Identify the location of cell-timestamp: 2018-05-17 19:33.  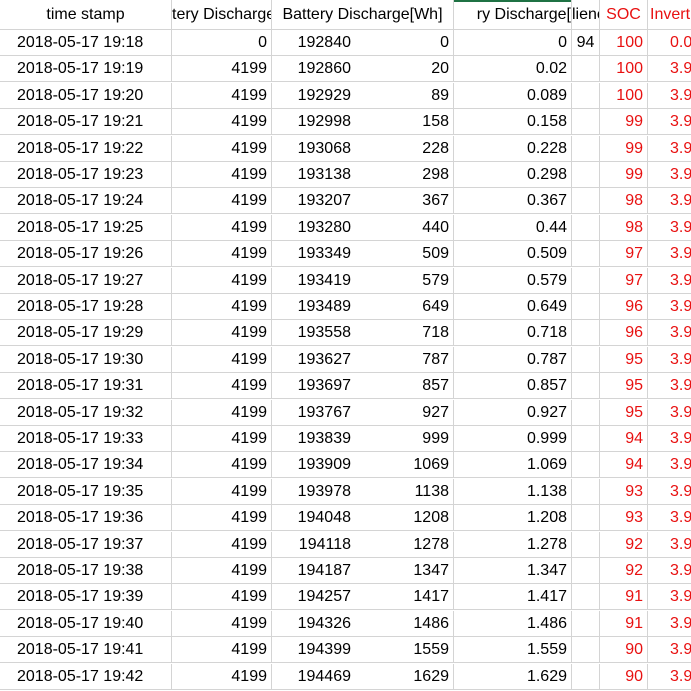
(86, 439).